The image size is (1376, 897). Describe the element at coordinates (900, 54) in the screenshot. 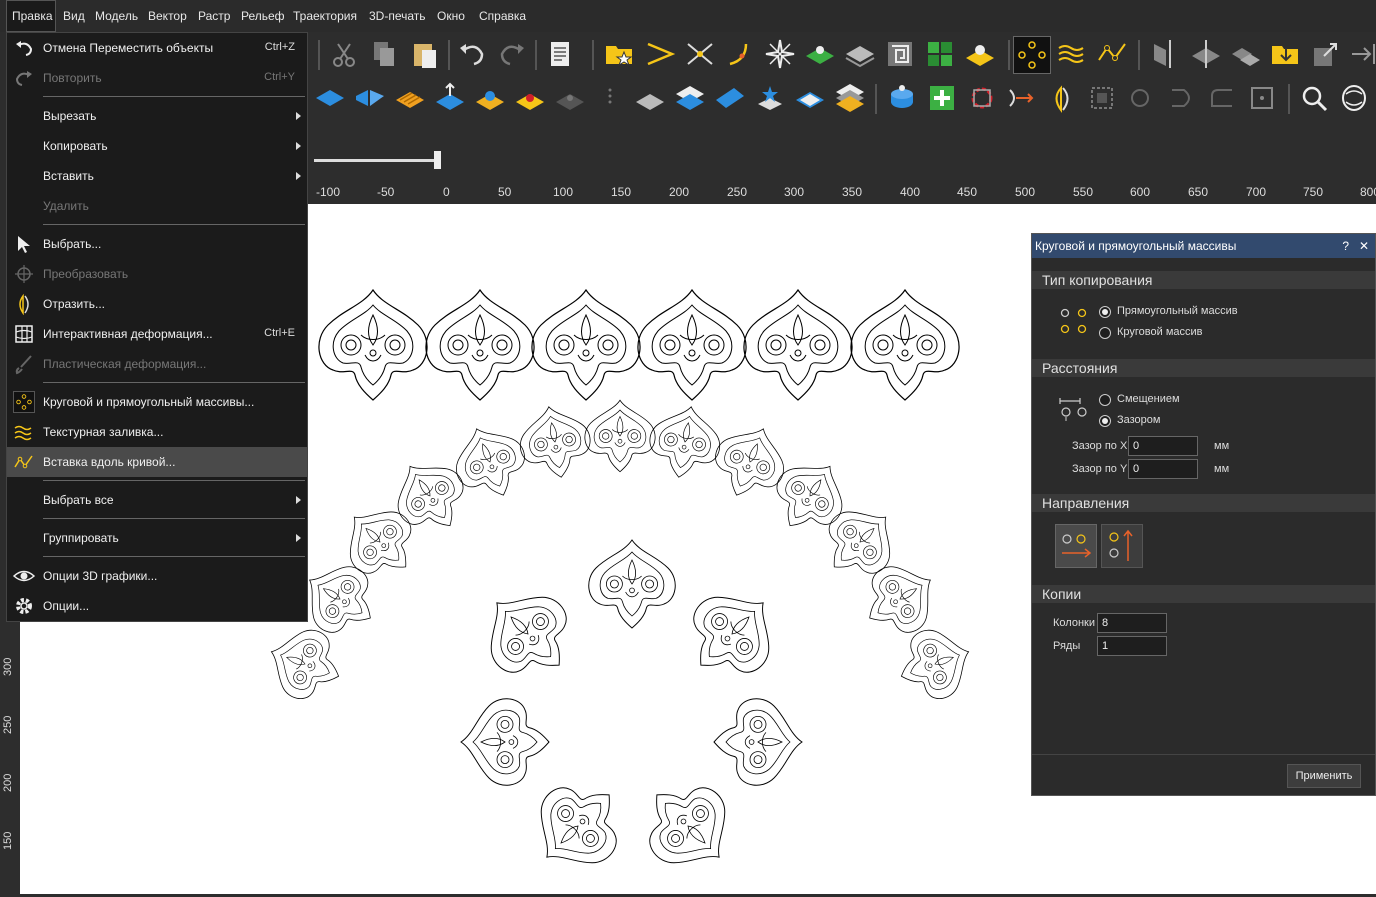

I see `pattern-icon` at that location.